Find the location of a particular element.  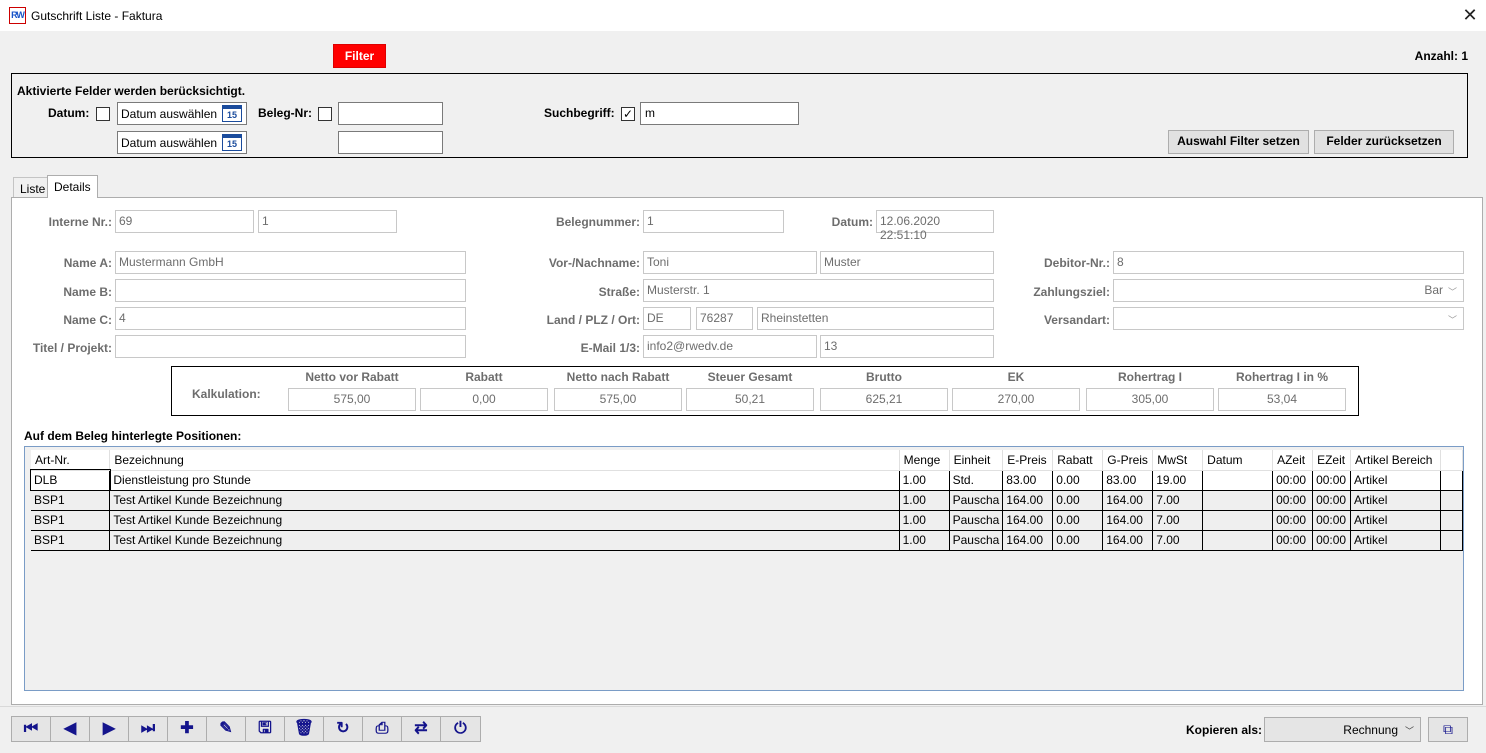

reset-fields-button: Felder zurücksetzen is located at coordinates (1384, 142).